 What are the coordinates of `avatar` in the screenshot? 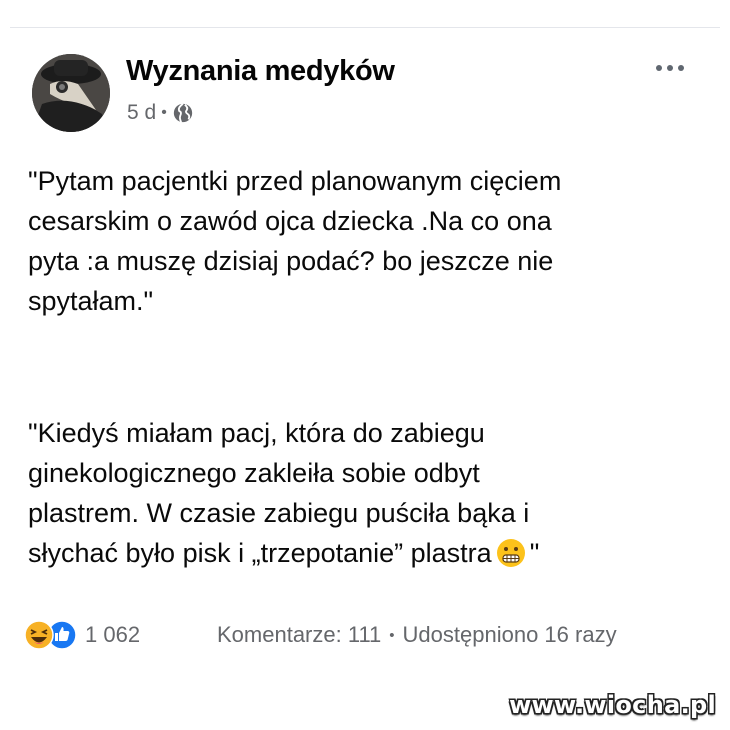 It's located at (71, 93).